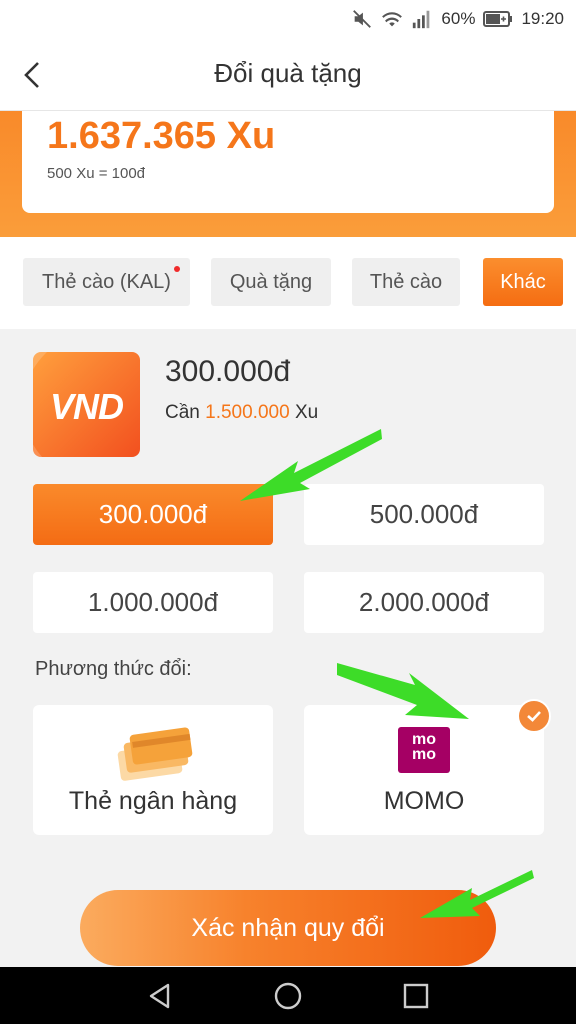 The height and width of the screenshot is (1024, 576). Describe the element at coordinates (424, 801) in the screenshot. I see `method-name: MOMO` at that location.